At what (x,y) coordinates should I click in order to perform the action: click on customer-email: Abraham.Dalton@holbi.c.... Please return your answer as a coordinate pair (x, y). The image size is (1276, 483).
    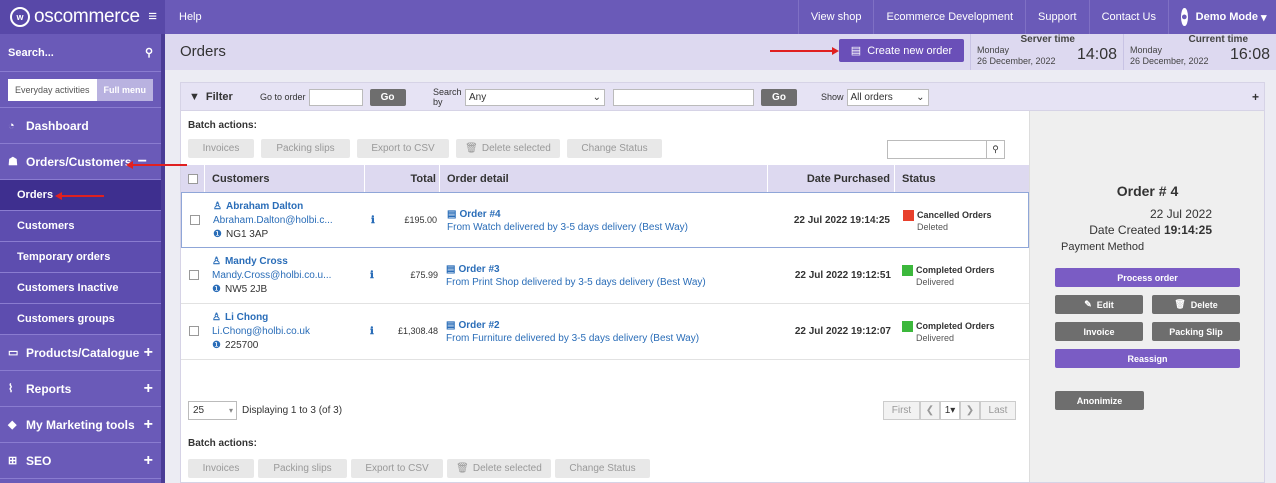
    Looking at the image, I should click on (273, 220).